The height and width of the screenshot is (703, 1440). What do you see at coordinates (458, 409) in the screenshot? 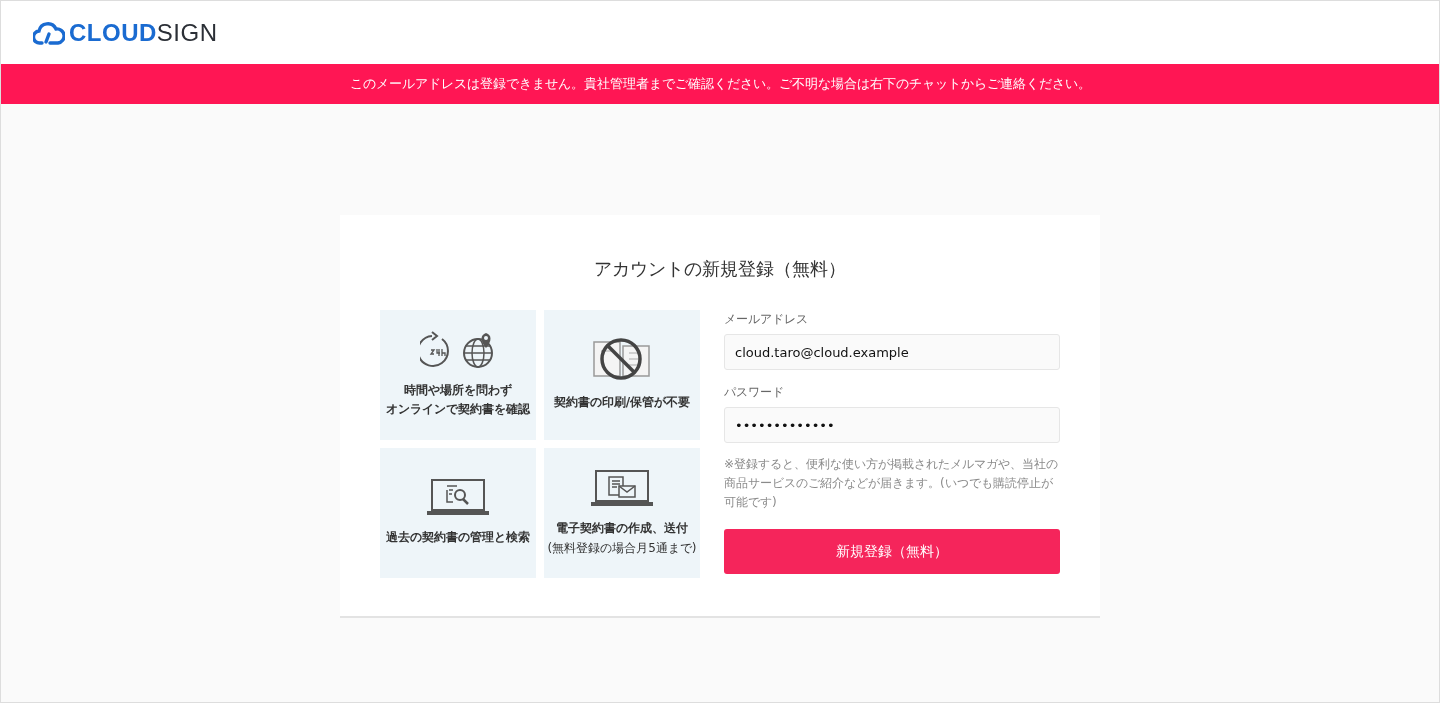
I see `feature-text: オンラインで契約書を確認` at bounding box center [458, 409].